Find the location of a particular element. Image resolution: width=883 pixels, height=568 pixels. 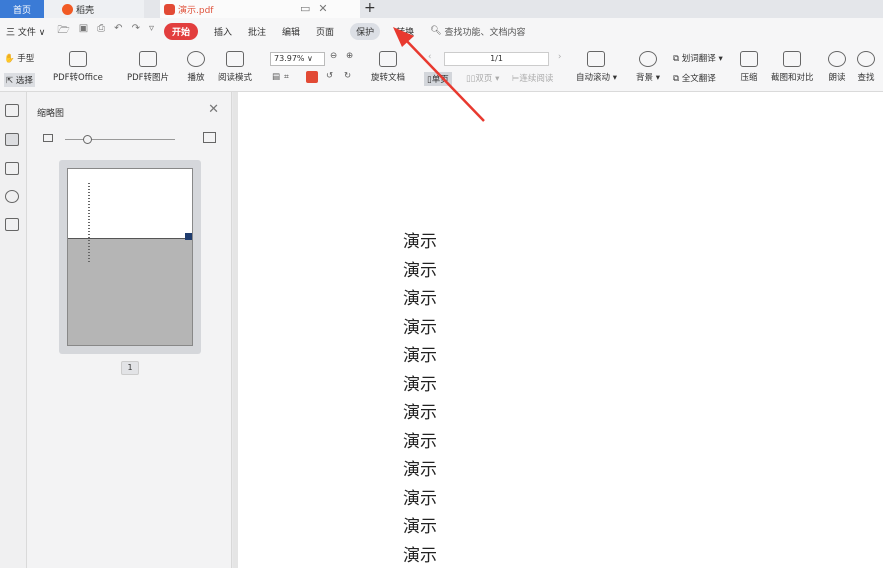

auto-scroll-icon is located at coordinates (596, 59).